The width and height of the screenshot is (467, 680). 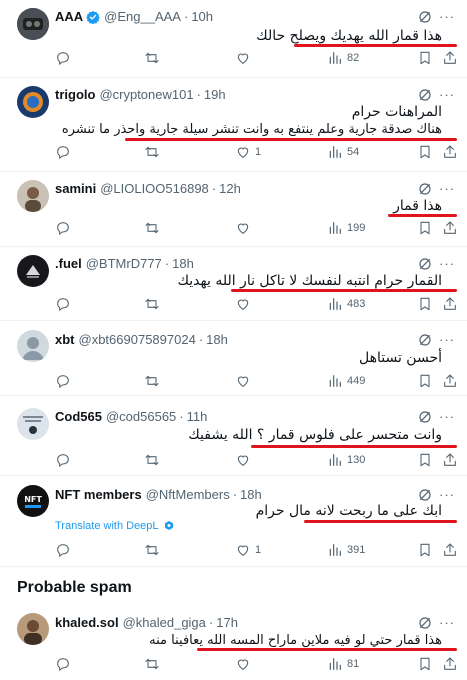 I want to click on user-handle: @Eng__AAA, so click(x=142, y=17).